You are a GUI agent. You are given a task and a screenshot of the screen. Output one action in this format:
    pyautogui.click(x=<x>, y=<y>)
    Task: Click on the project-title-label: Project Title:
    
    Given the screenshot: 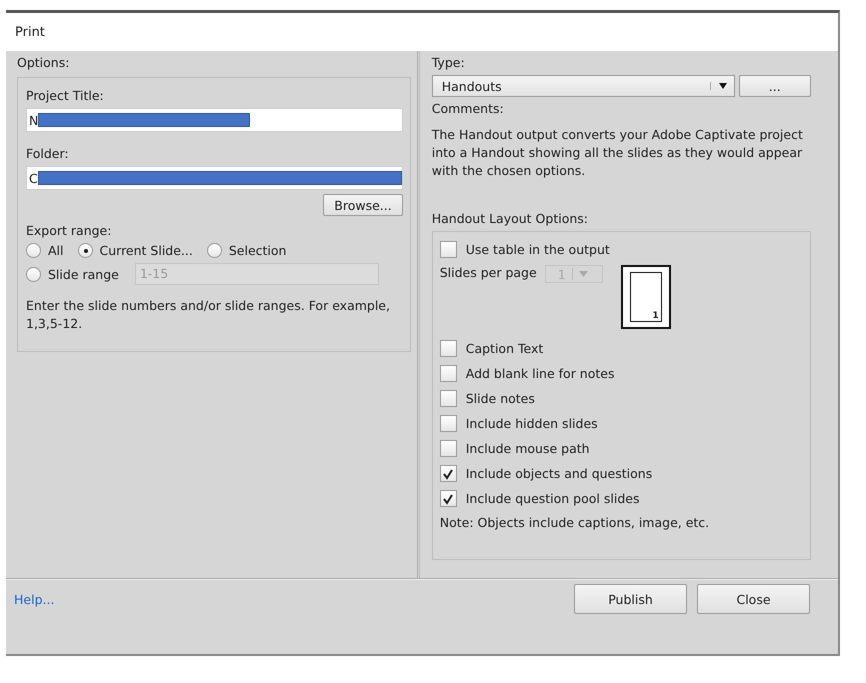 What is the action you would take?
    pyautogui.click(x=65, y=95)
    